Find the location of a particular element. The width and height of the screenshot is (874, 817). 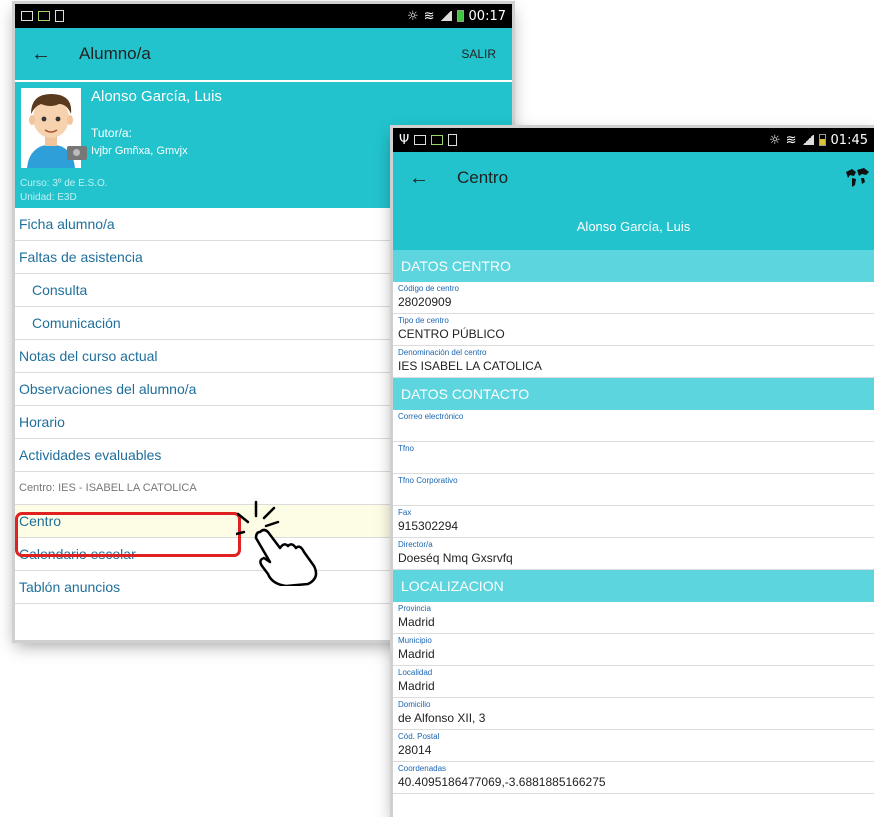

student-name-band: Alonso García, Luis is located at coordinates (633, 227).